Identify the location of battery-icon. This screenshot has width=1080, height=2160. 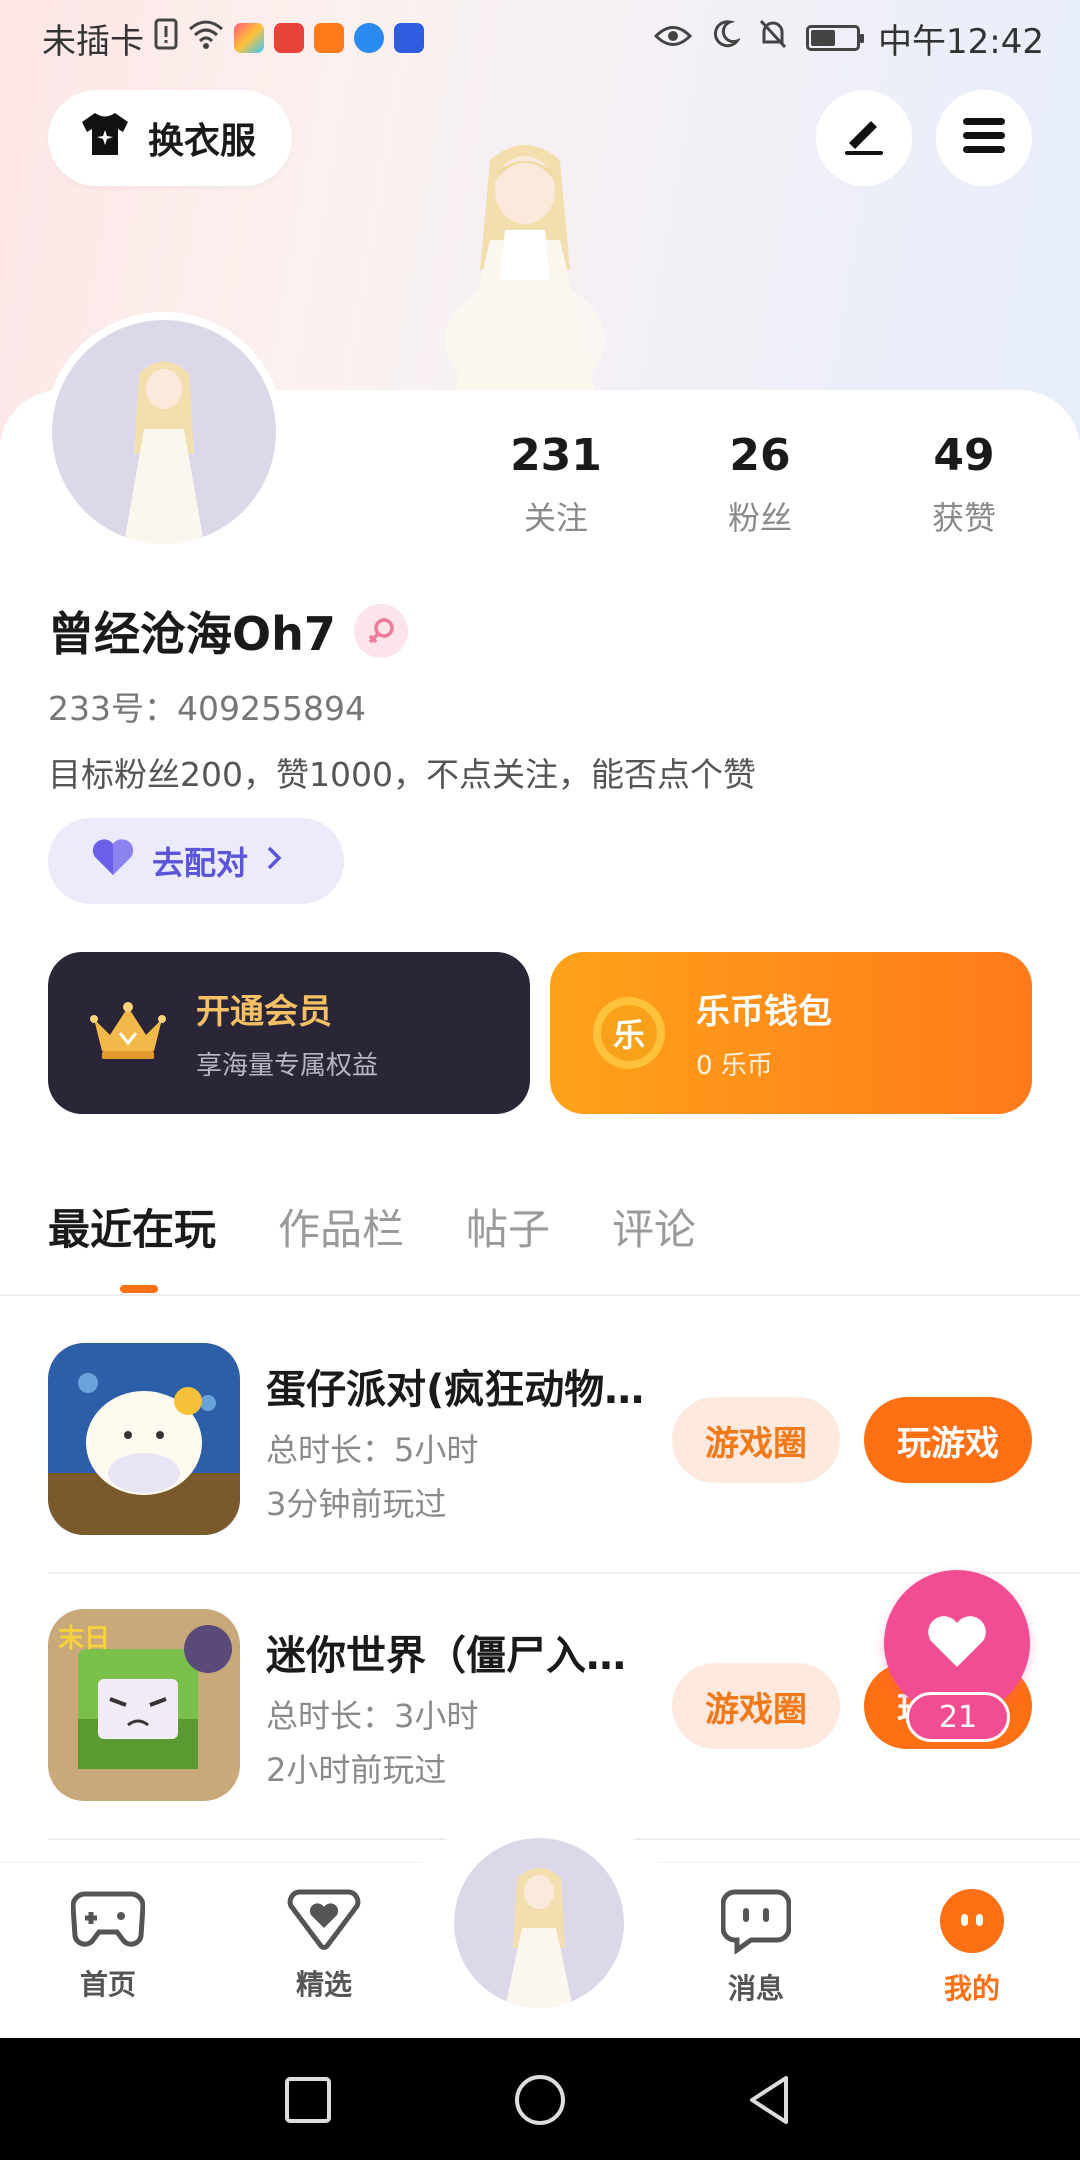
(835, 38).